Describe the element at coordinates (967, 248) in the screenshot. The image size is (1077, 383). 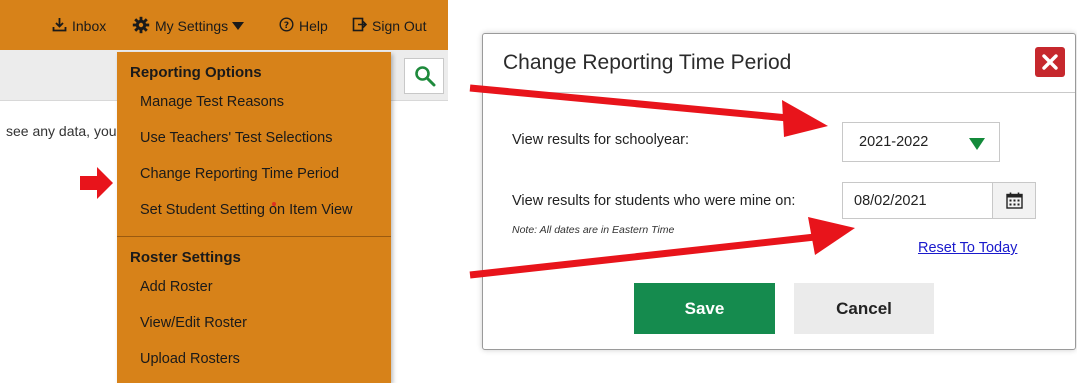
I see `reset-to-today-link: Reset To Today` at that location.